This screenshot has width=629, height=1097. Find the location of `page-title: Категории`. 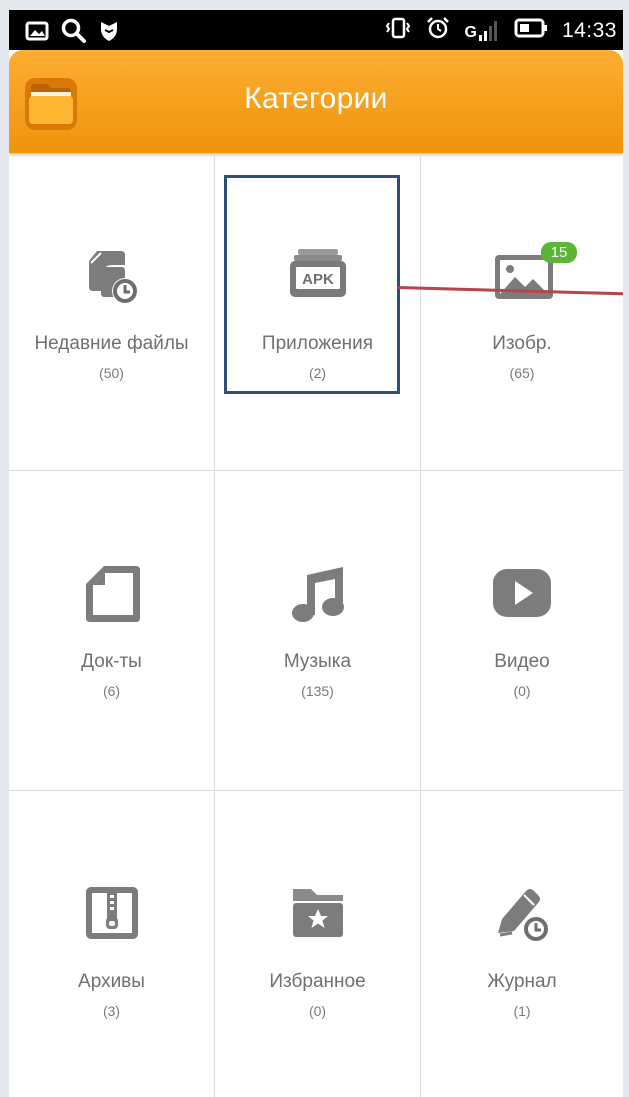

page-title: Категории is located at coordinates (316, 98).